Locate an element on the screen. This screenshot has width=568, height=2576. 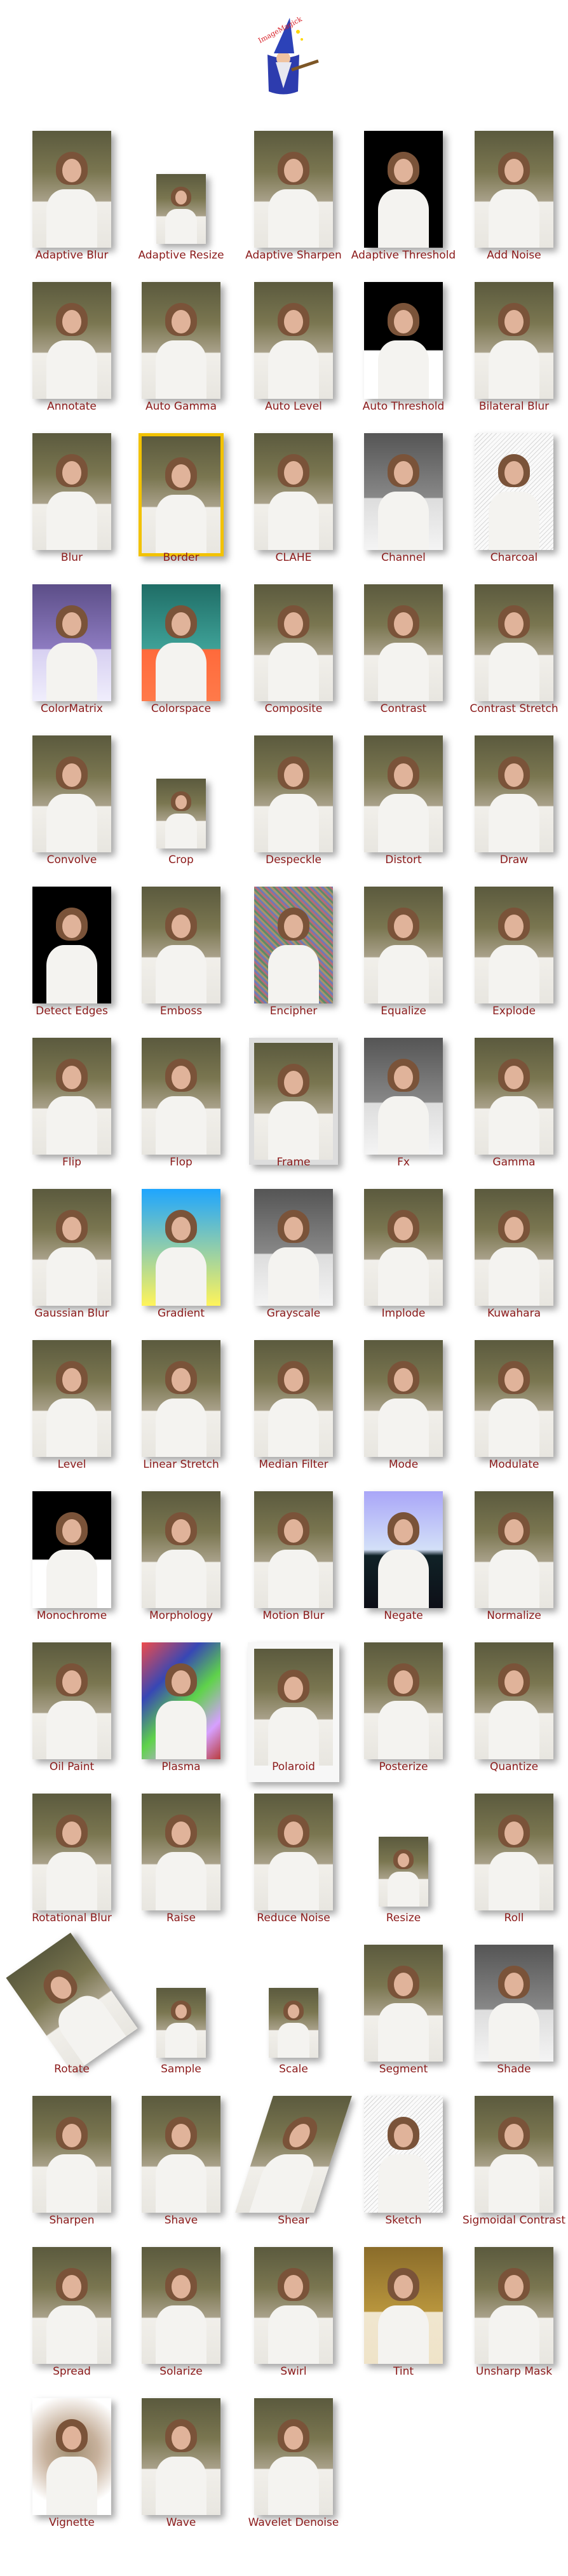
effect-label: Despeckle is located at coordinates (294, 860).